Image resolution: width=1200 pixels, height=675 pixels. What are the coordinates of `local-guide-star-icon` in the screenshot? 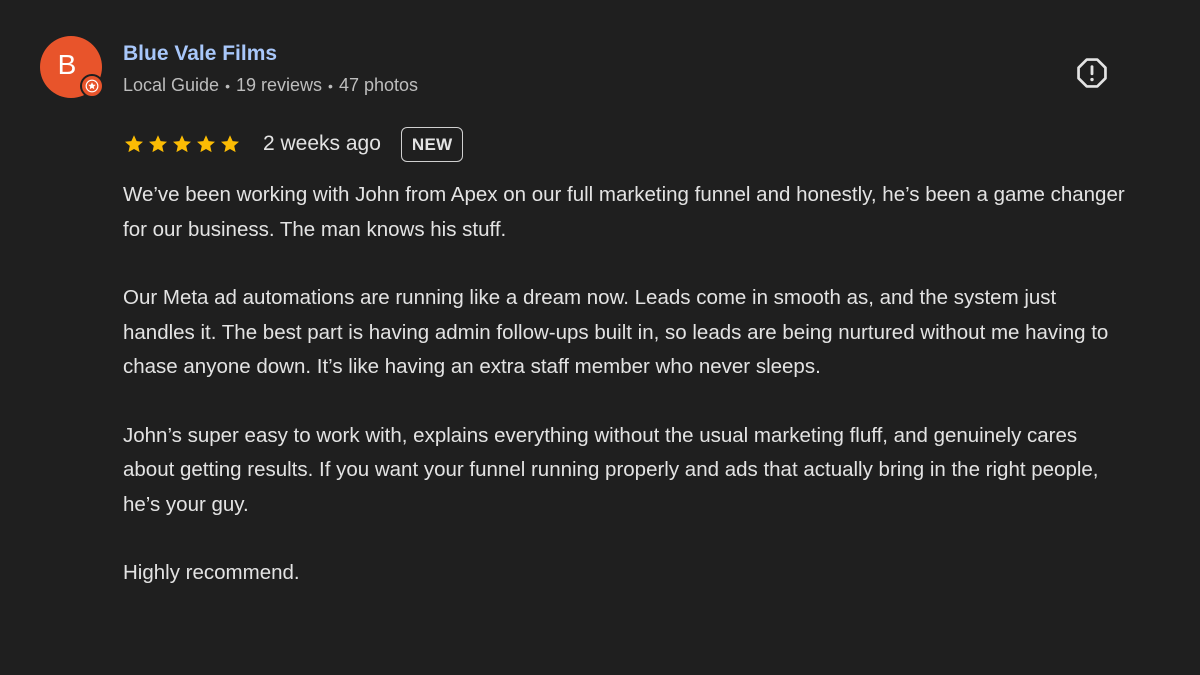 It's located at (92, 86).